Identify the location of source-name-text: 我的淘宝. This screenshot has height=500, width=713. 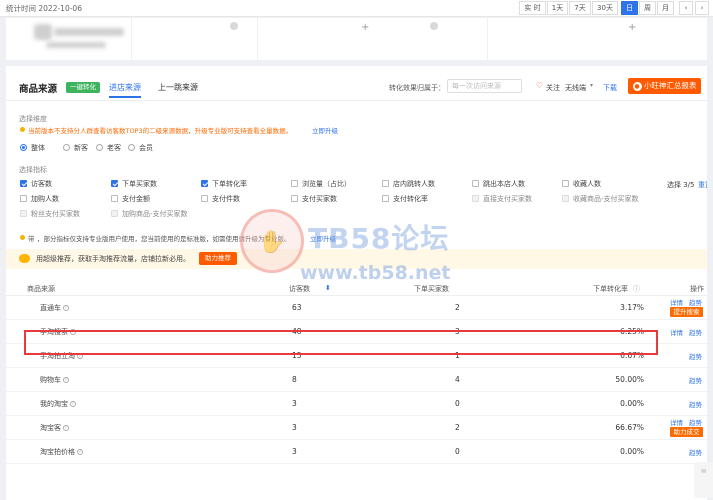
(54, 404).